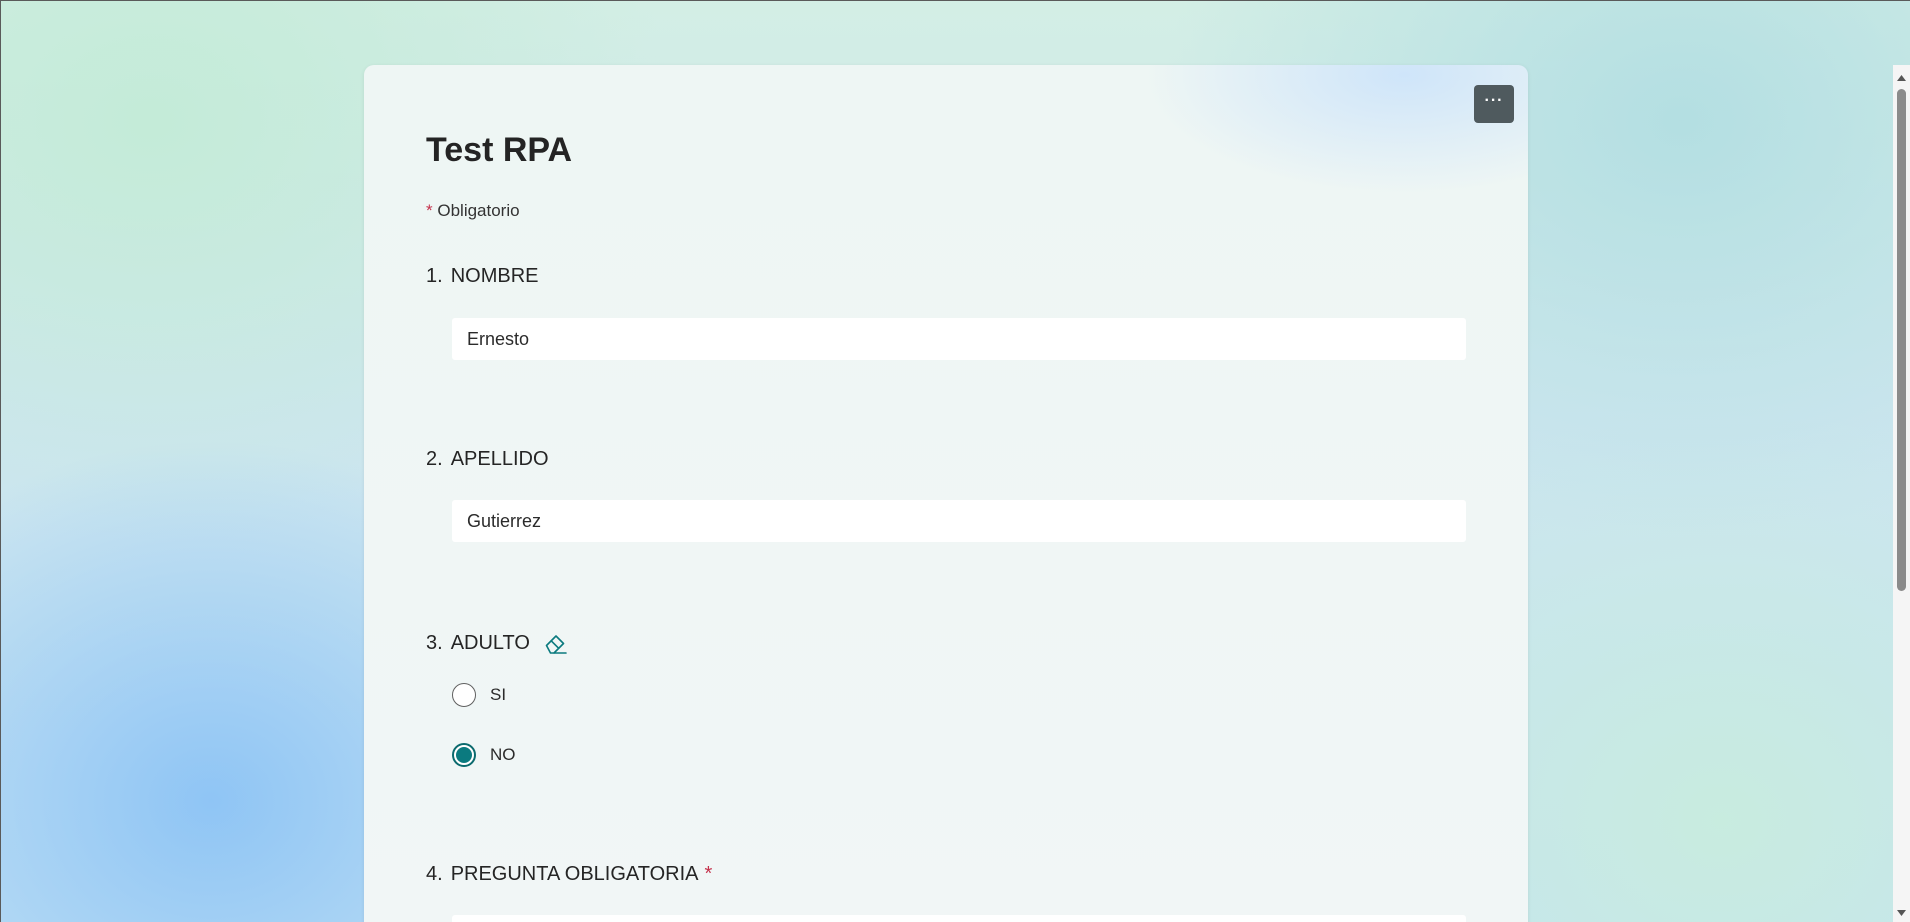 The height and width of the screenshot is (922, 1910). What do you see at coordinates (464, 695) in the screenshot?
I see `radio-si` at bounding box center [464, 695].